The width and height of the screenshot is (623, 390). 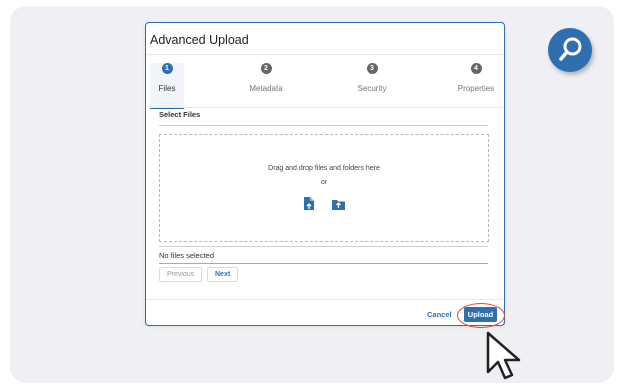 I want to click on previous-button: Previous, so click(x=181, y=274).